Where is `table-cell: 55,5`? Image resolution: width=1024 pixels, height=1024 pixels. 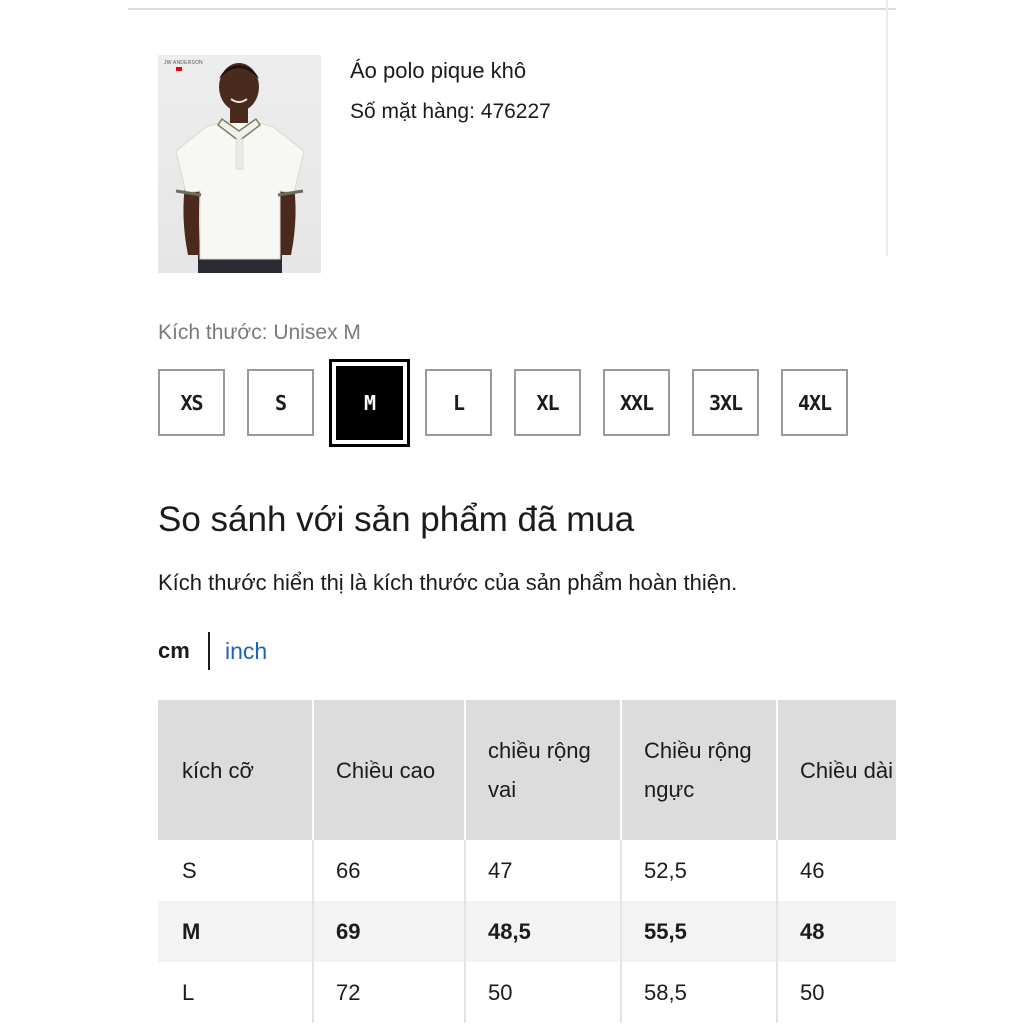 table-cell: 55,5 is located at coordinates (699, 931).